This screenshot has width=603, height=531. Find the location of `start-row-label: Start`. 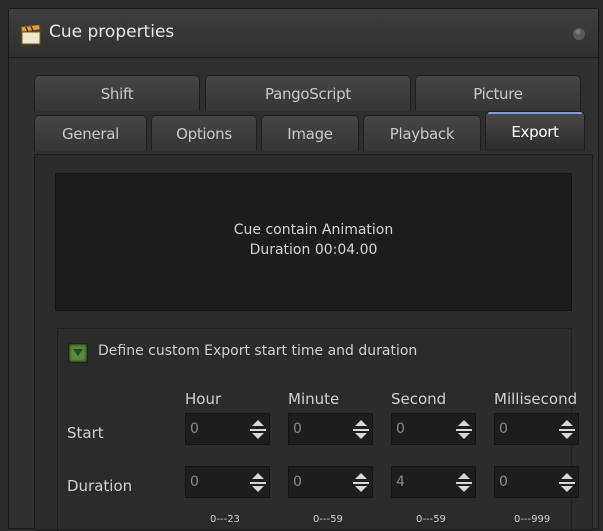

start-row-label: Start is located at coordinates (85, 433).